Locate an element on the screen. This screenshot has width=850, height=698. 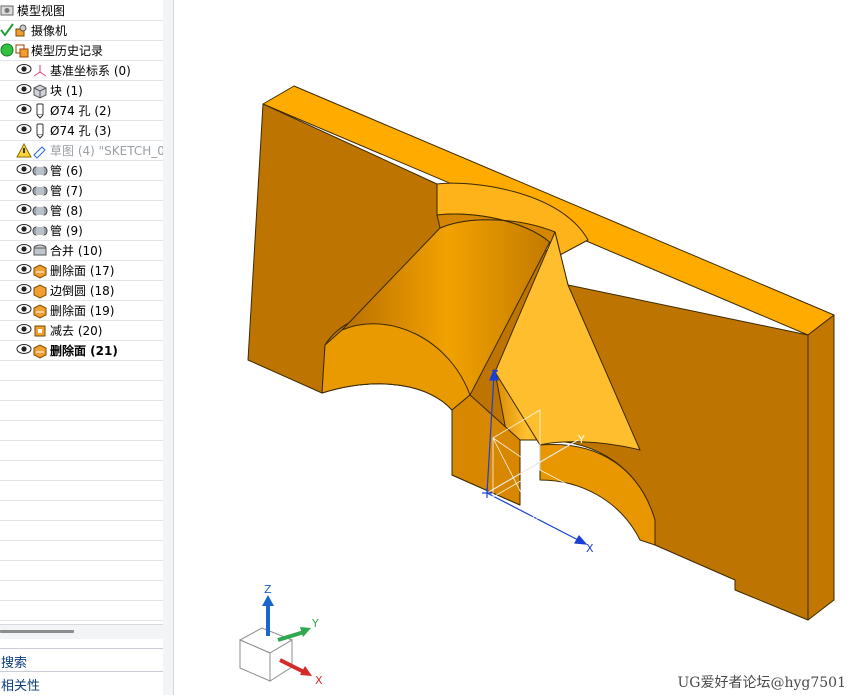
triad-y-label: Y is located at coordinates (315, 623).